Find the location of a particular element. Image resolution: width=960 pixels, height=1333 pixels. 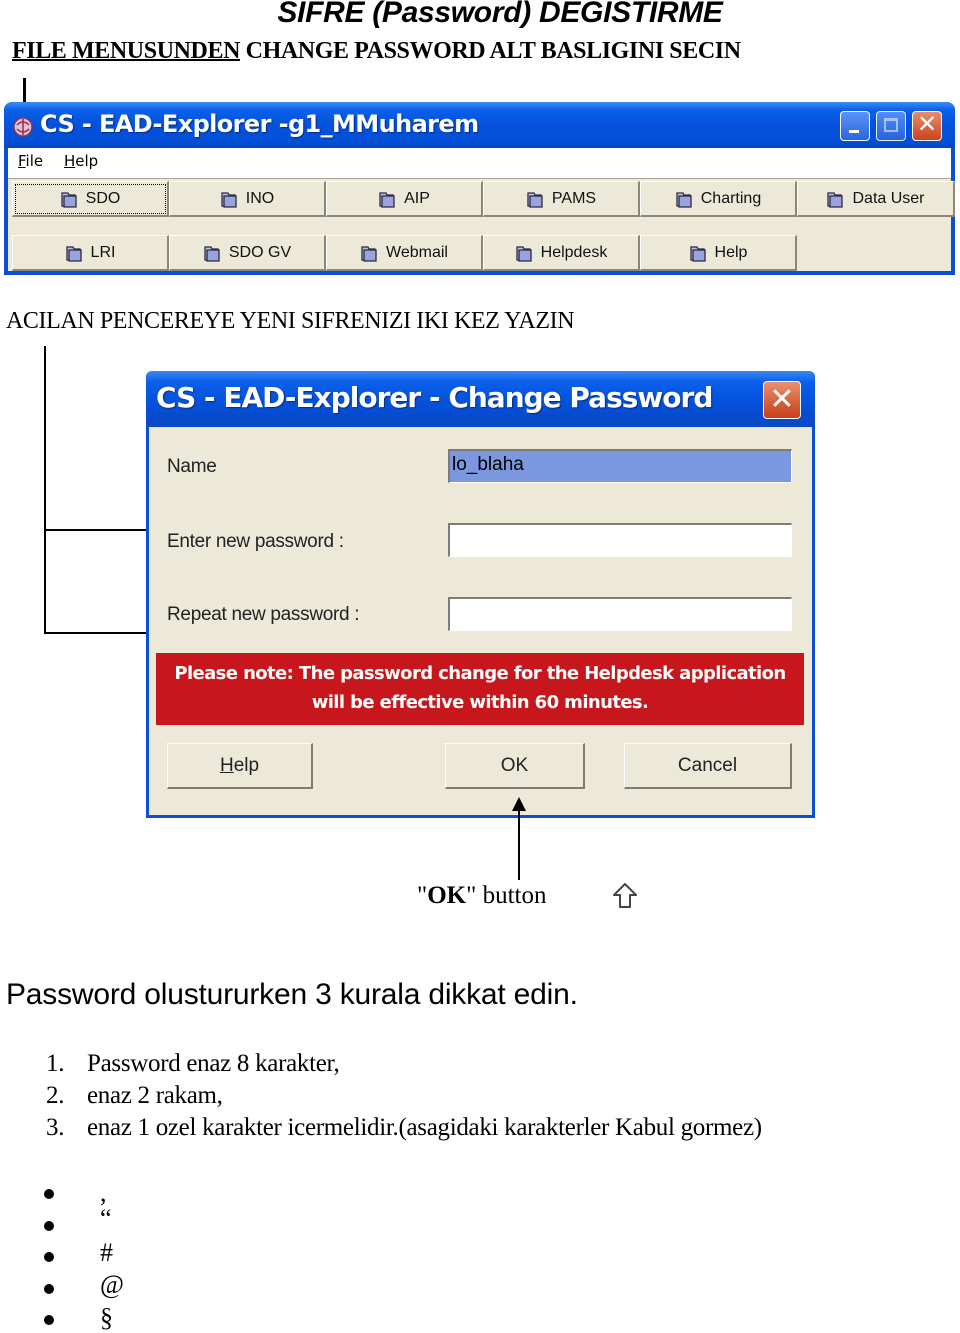

launcher-button-sdo: SDO is located at coordinates (90, 199).